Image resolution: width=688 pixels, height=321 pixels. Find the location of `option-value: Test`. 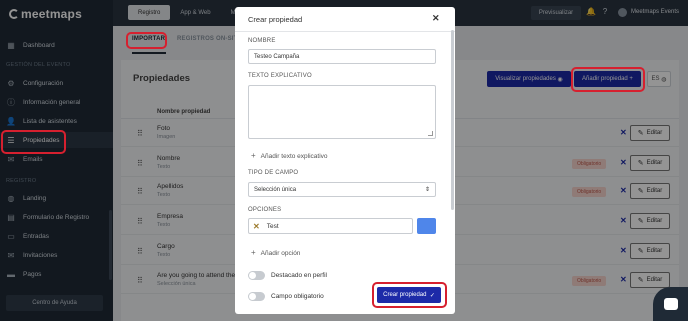

option-value: Test is located at coordinates (272, 226).